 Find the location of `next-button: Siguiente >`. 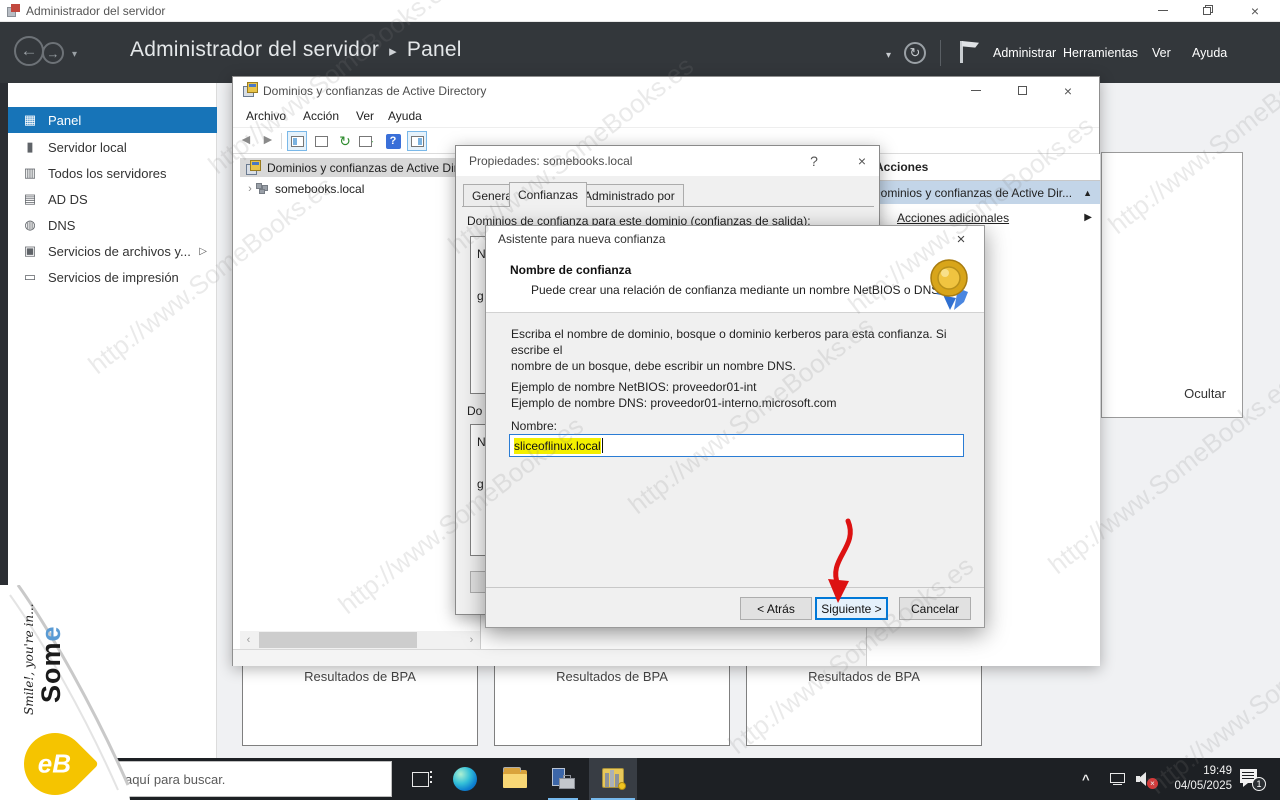

next-button: Siguiente > is located at coordinates (851, 608).